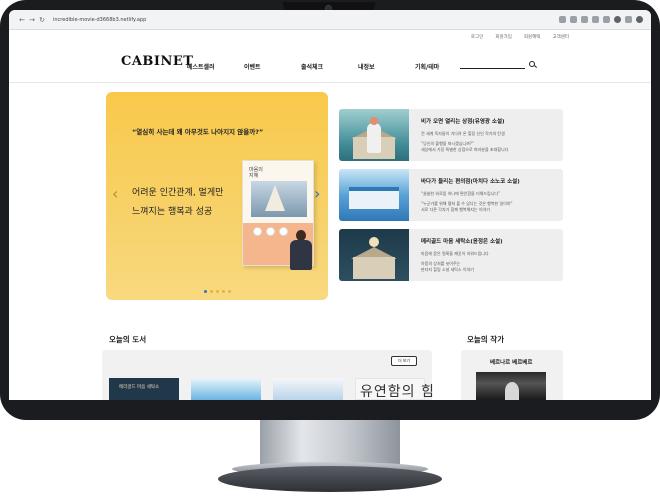 This screenshot has height=498, width=660. What do you see at coordinates (397, 392) in the screenshot?
I see `today-book-title: 유연함의 힘` at bounding box center [397, 392].